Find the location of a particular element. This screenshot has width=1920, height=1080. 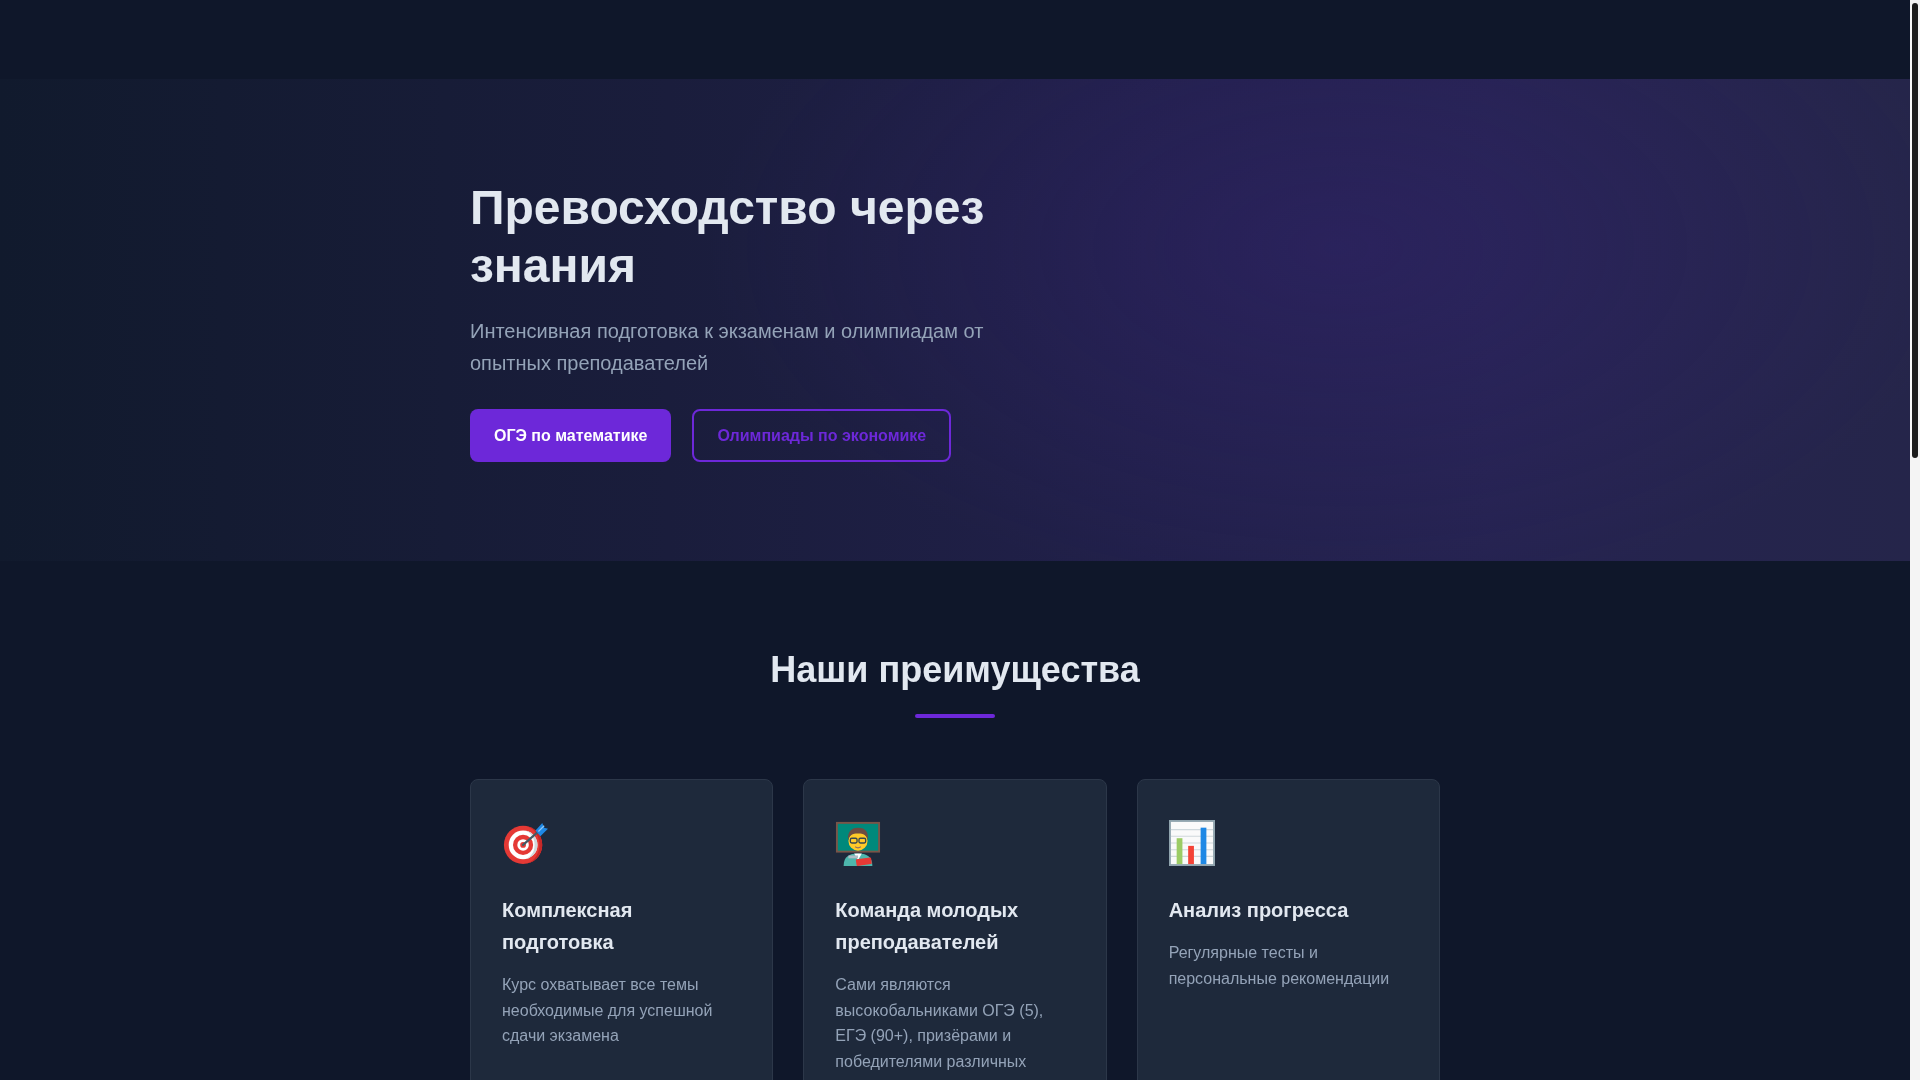

hero-subtitle: Интенсивная подготовка к экзаменам и олимпиадам от опытных преподавателей is located at coordinates (727, 348).